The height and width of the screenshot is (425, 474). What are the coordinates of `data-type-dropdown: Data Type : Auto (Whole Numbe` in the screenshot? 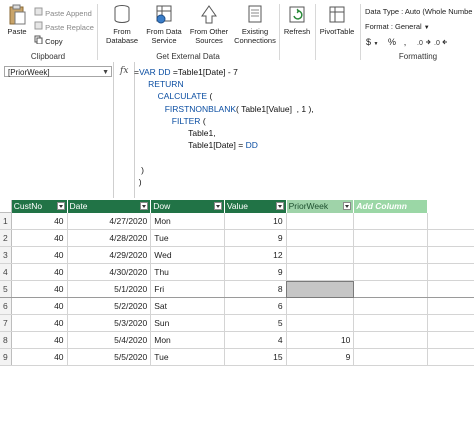 It's located at (418, 11).